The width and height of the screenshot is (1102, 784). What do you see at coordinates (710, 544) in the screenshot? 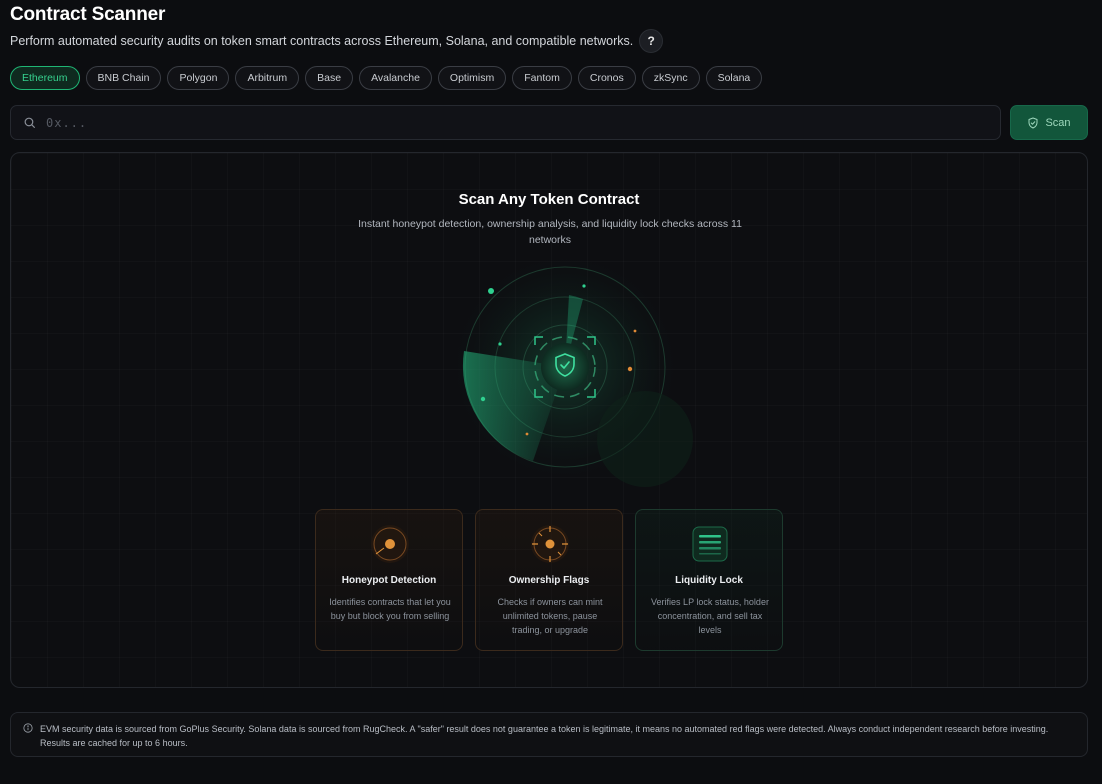
I see `liquidity-lock-icon` at bounding box center [710, 544].